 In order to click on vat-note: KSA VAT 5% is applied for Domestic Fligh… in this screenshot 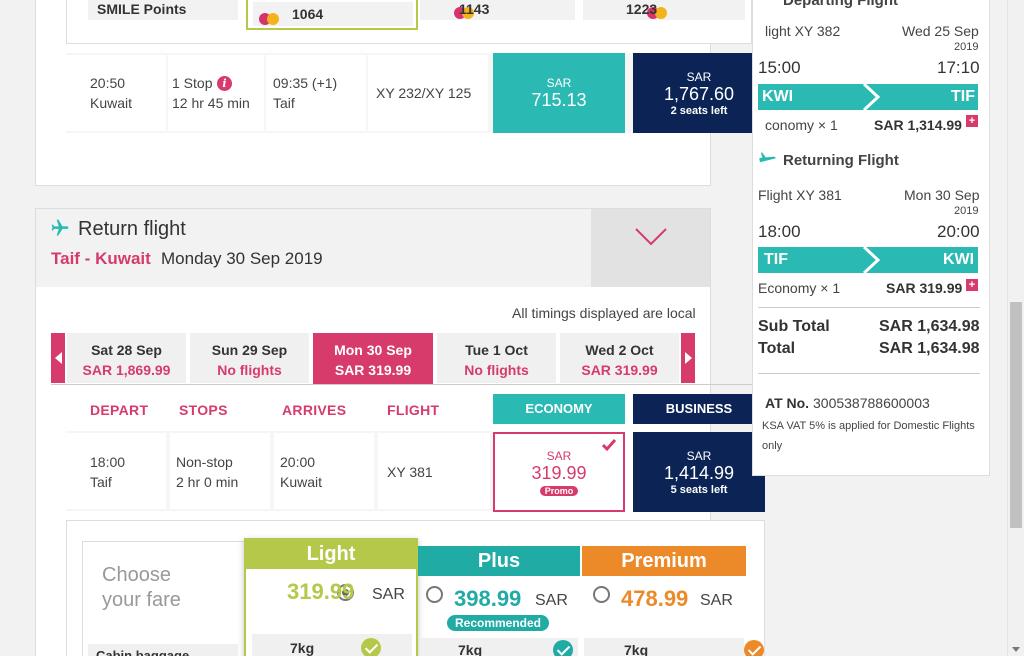, I will do `click(868, 436)`.